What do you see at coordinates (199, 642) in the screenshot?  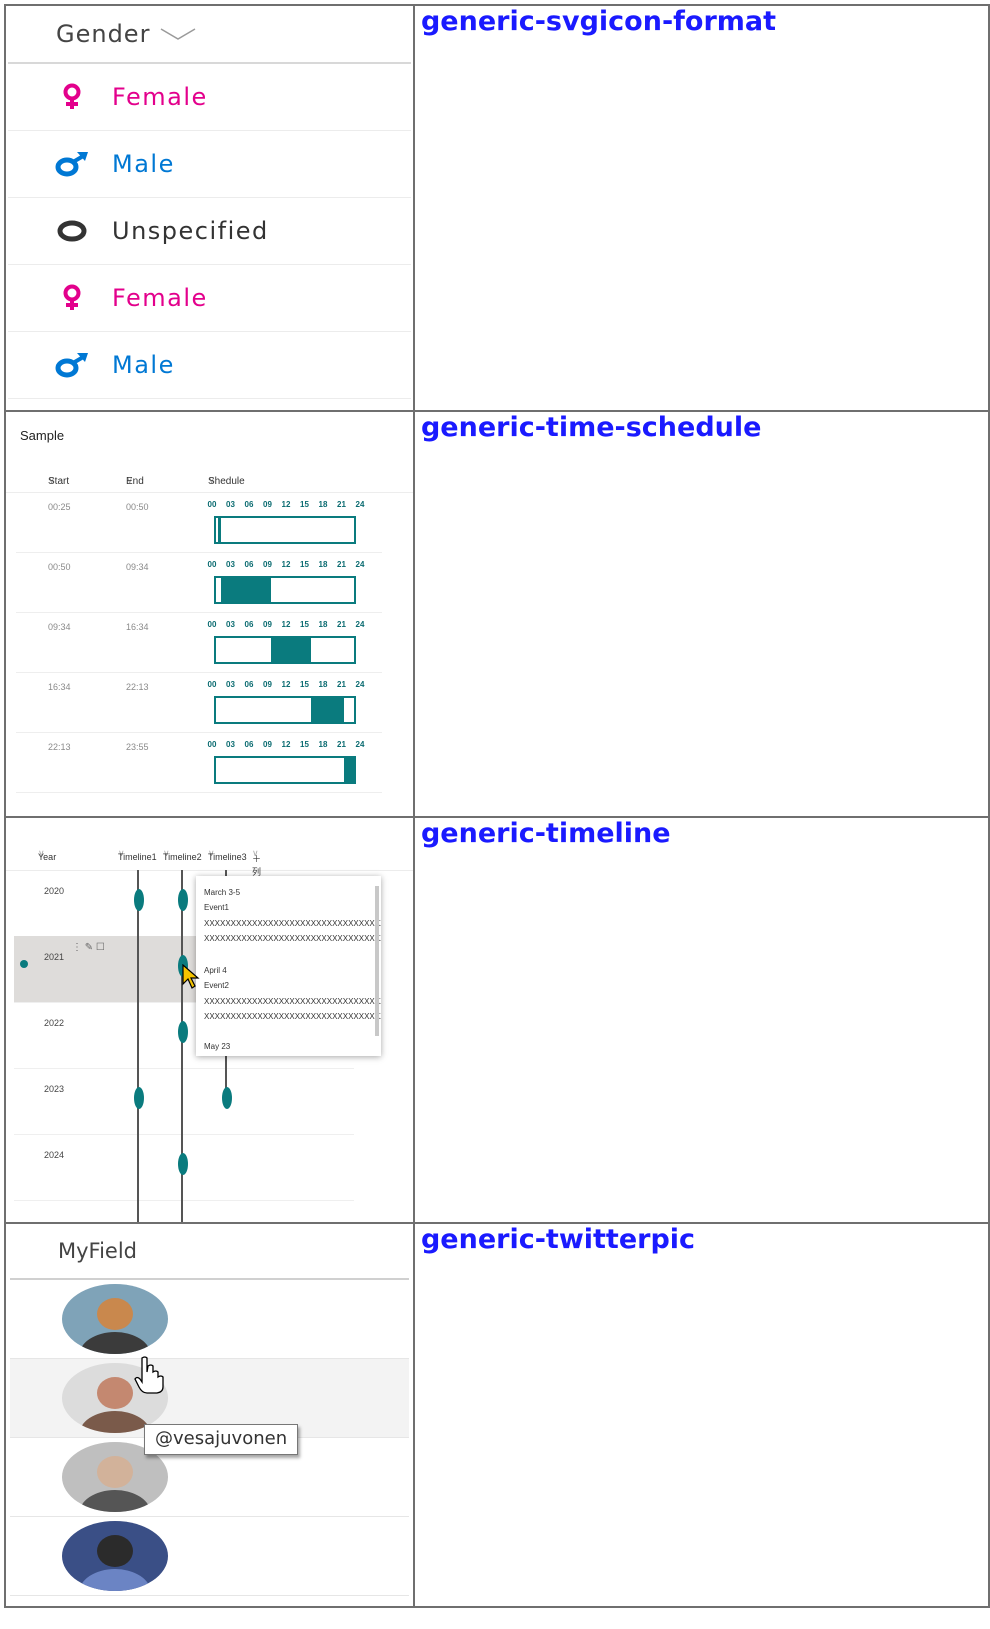 I see `schedule-row: 09:34 16:34 00 03 06 09 12 15 18 21 24` at bounding box center [199, 642].